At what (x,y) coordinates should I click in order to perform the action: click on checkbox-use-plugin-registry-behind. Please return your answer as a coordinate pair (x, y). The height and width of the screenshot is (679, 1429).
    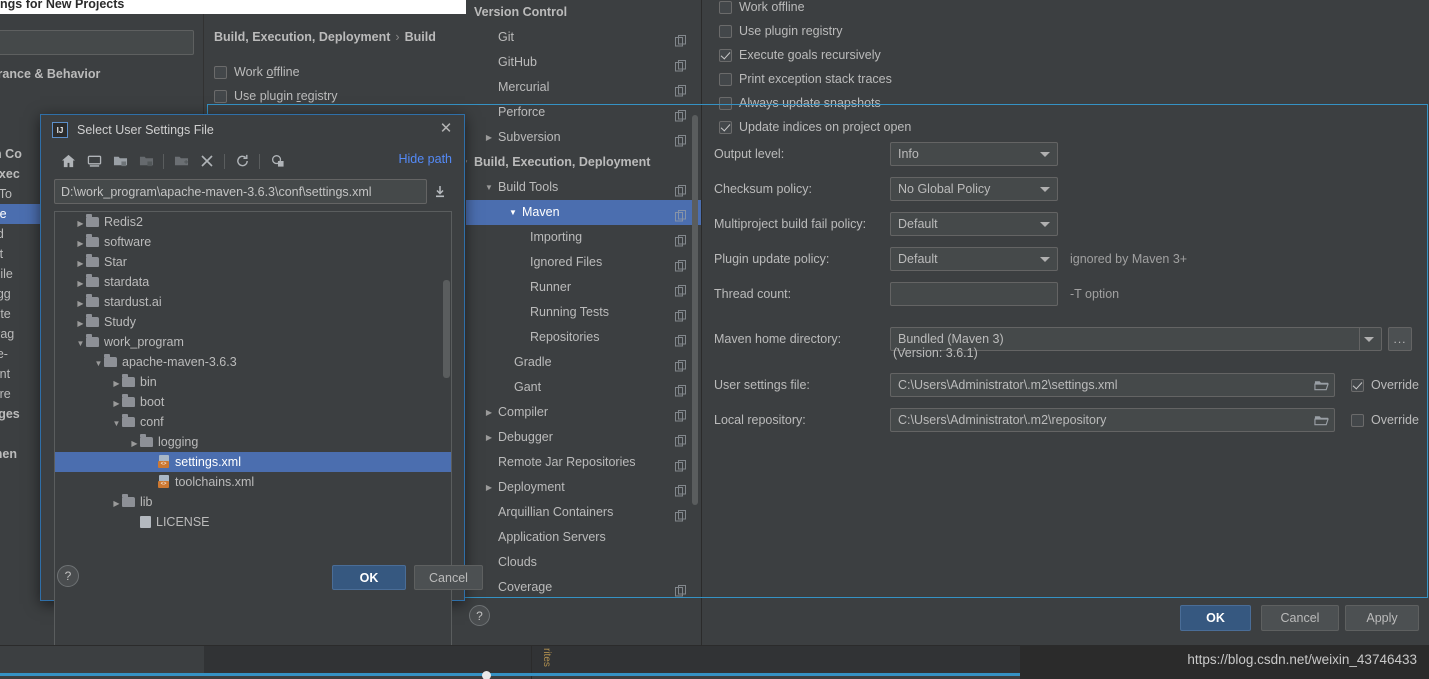
    Looking at the image, I should click on (220, 96).